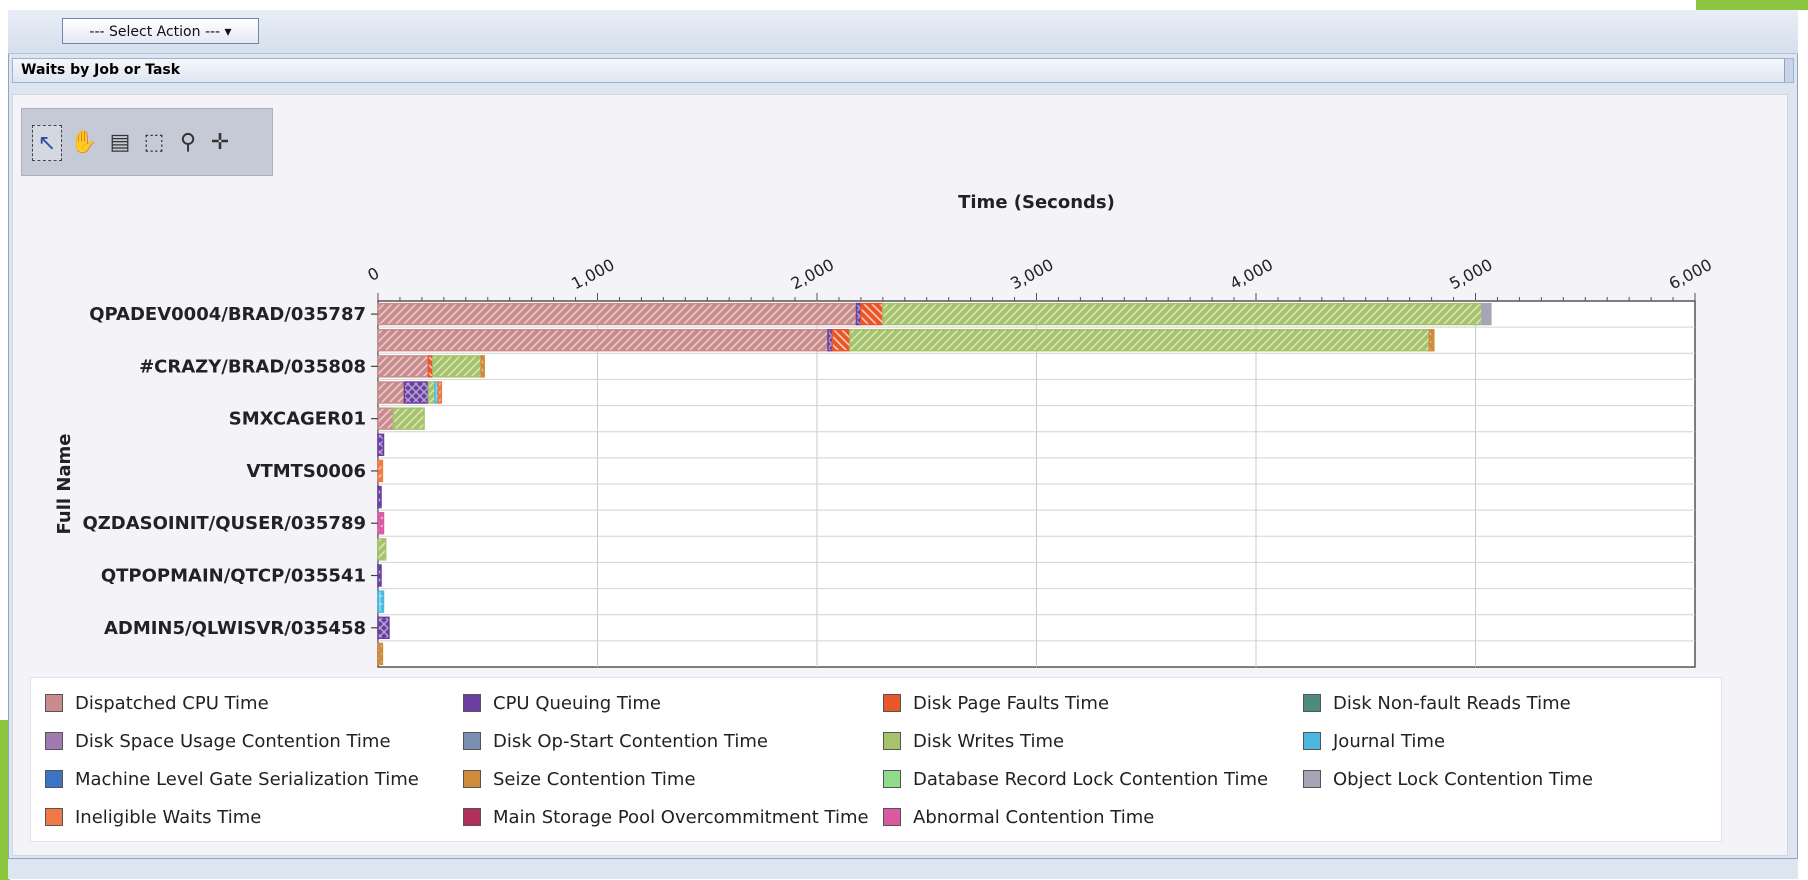 This screenshot has width=1808, height=880. Describe the element at coordinates (233, 741) in the screenshot. I see `legend-label: Disk Space Usage Contention Time` at that location.